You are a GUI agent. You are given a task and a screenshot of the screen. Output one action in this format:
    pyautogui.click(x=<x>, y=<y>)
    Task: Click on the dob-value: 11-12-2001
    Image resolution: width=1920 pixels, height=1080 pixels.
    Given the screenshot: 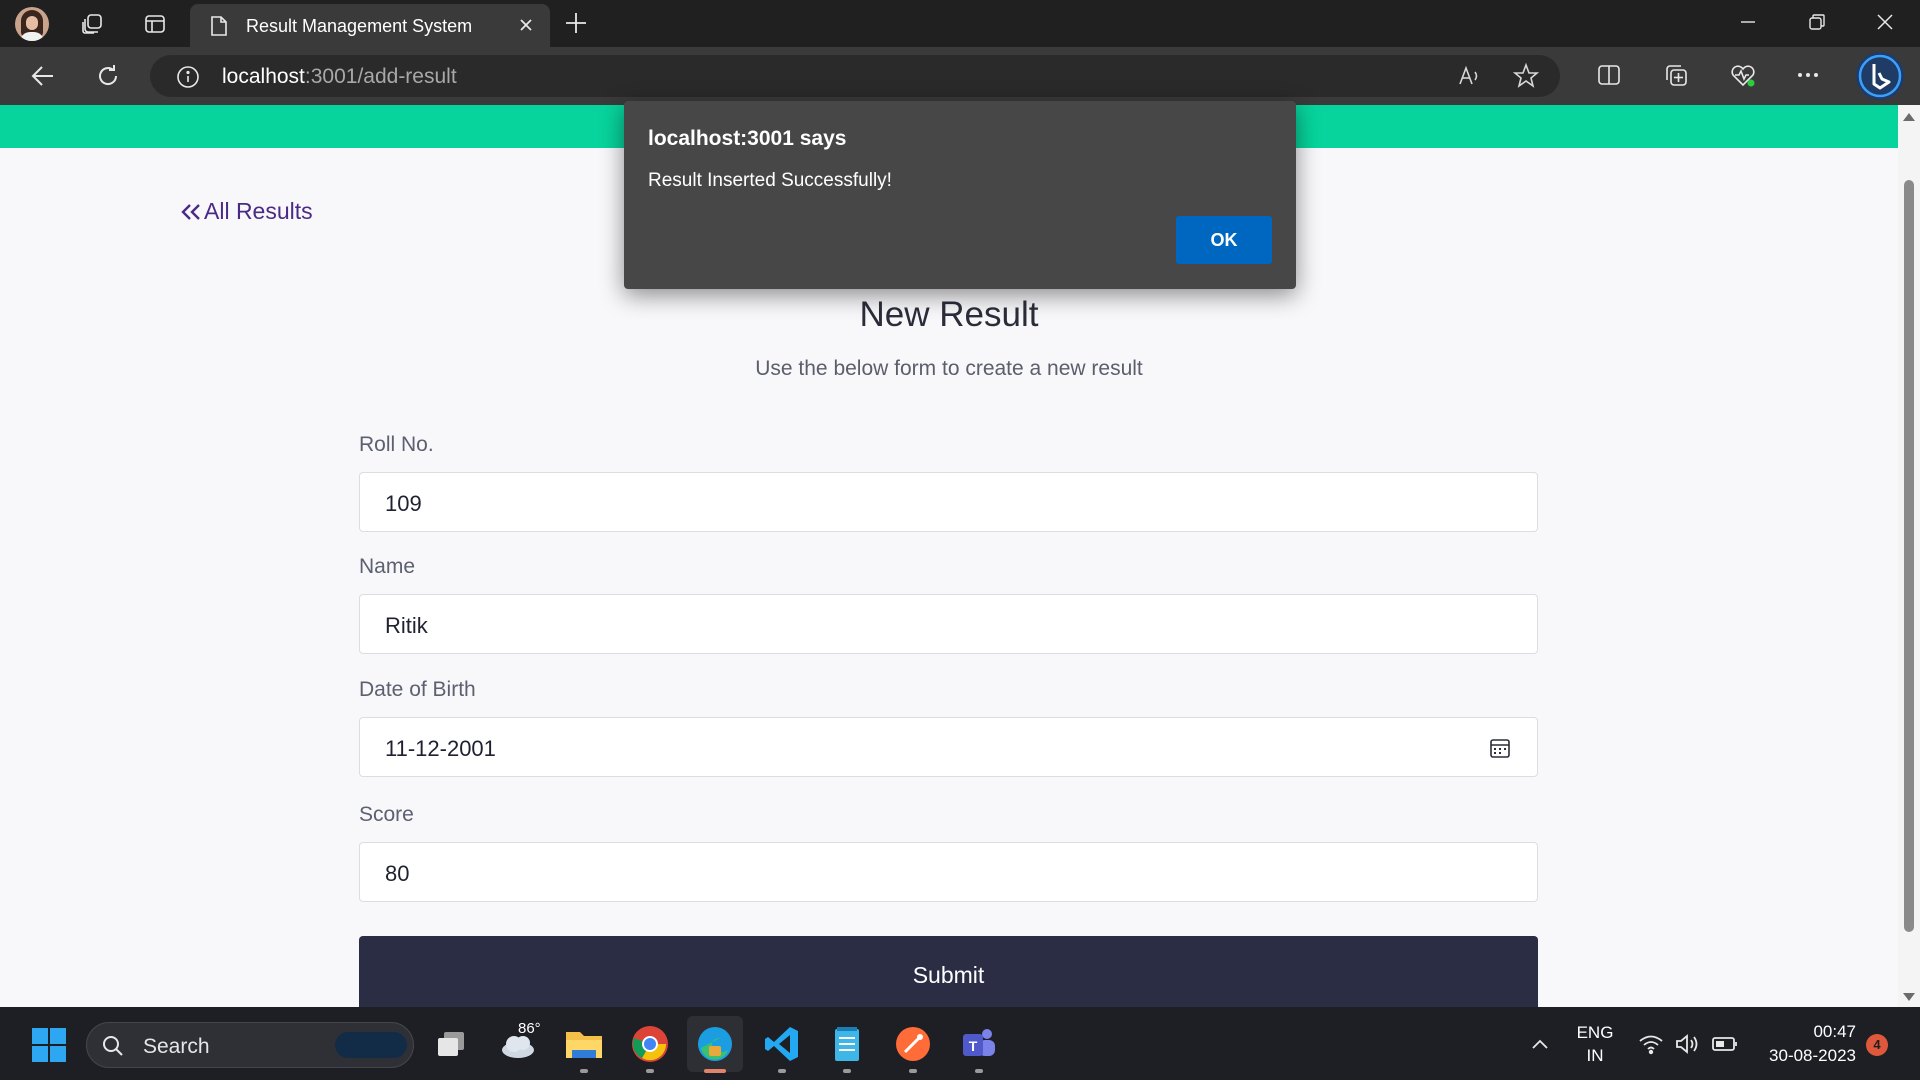 What is the action you would take?
    pyautogui.click(x=440, y=748)
    